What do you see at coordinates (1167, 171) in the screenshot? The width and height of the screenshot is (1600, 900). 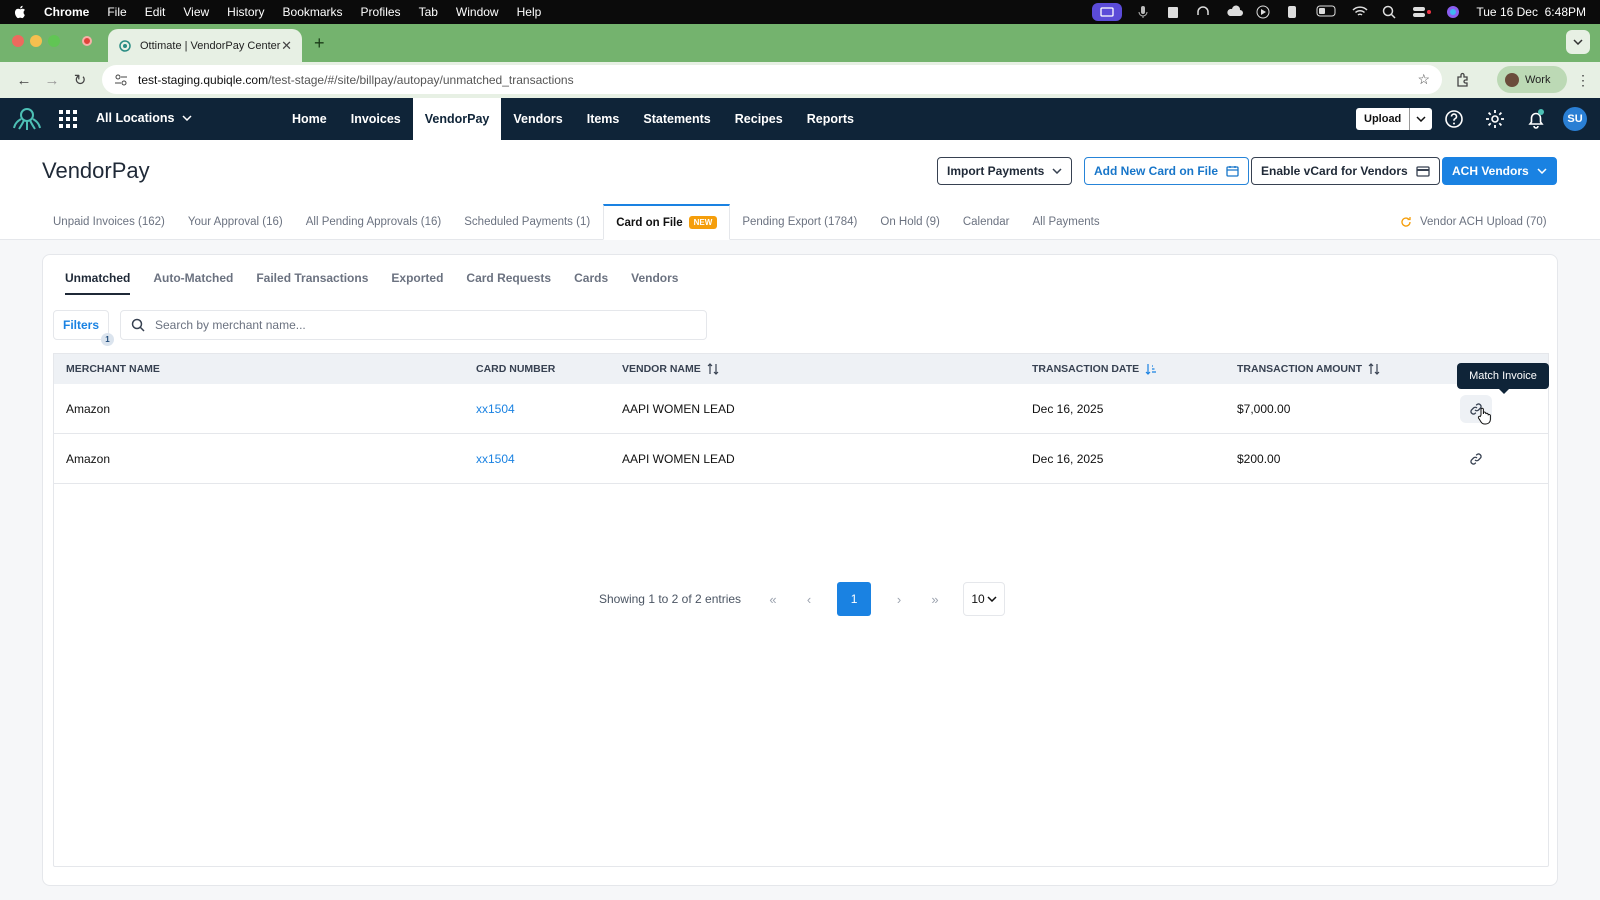 I see `add-new-card-button: Add New Card on File` at bounding box center [1167, 171].